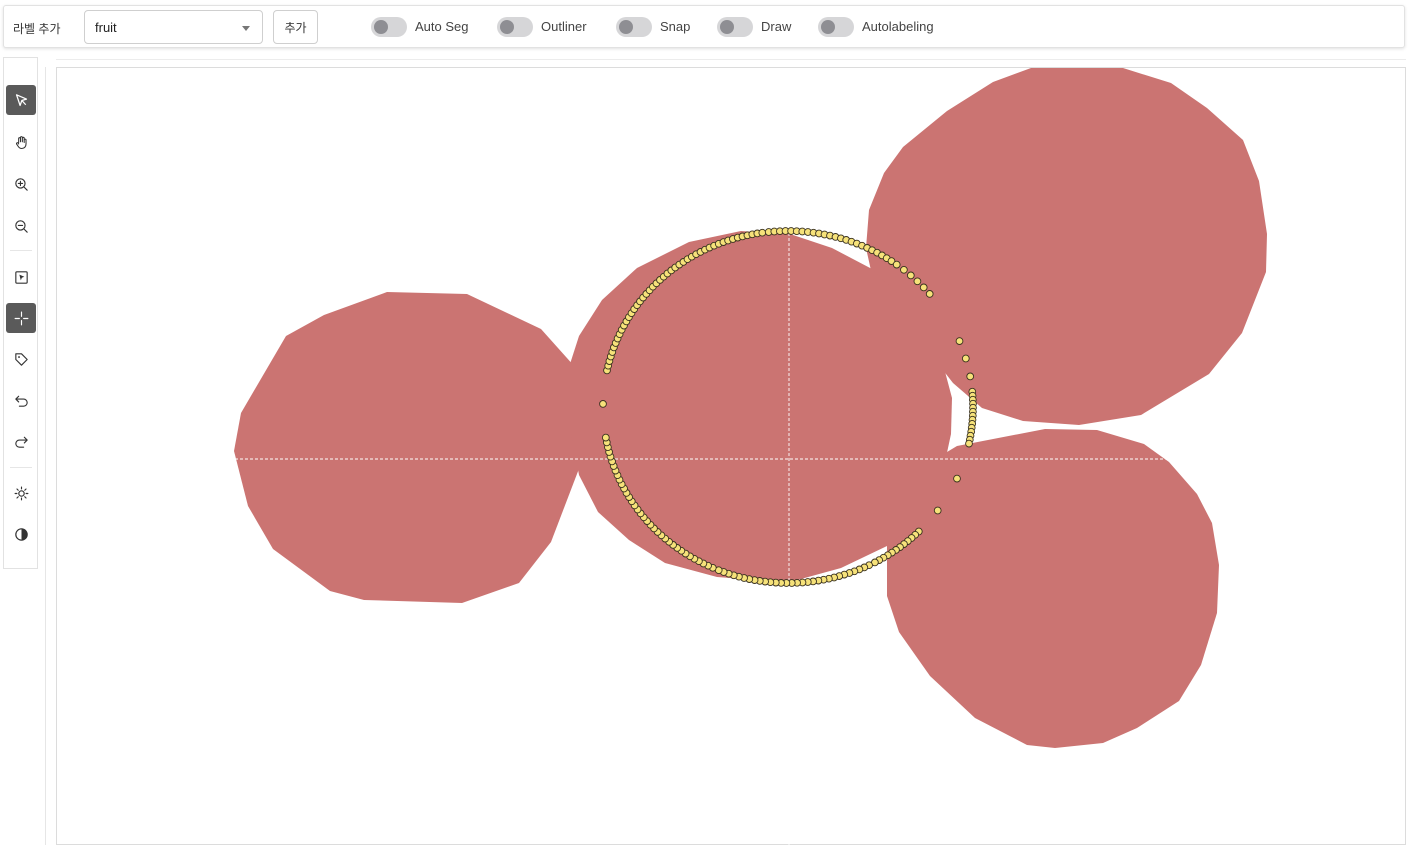  I want to click on select-pointer-tool, so click(21, 100).